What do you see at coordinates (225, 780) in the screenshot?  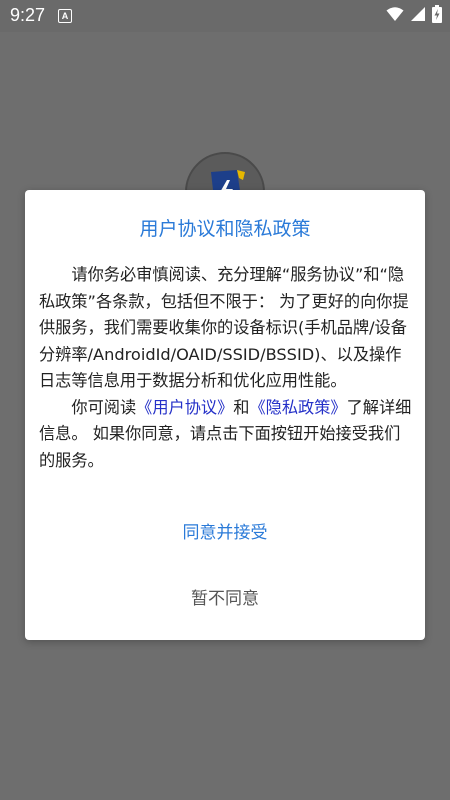 I see `navigation-bar` at bounding box center [225, 780].